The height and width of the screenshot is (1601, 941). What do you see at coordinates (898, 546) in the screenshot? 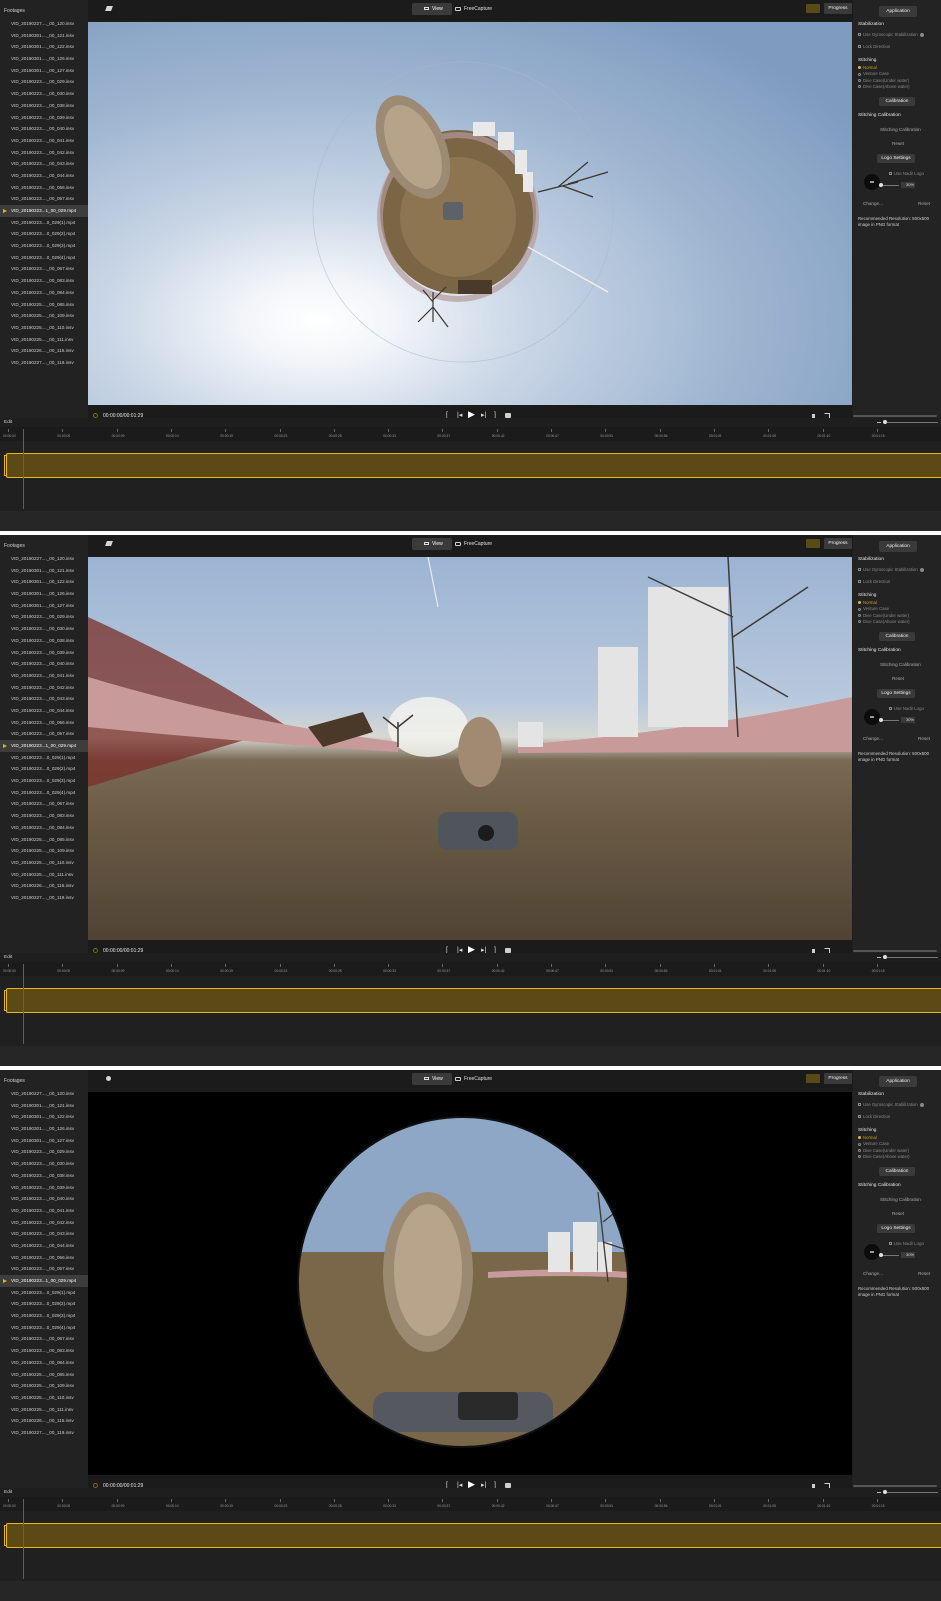
I see `application-button: Application` at bounding box center [898, 546].